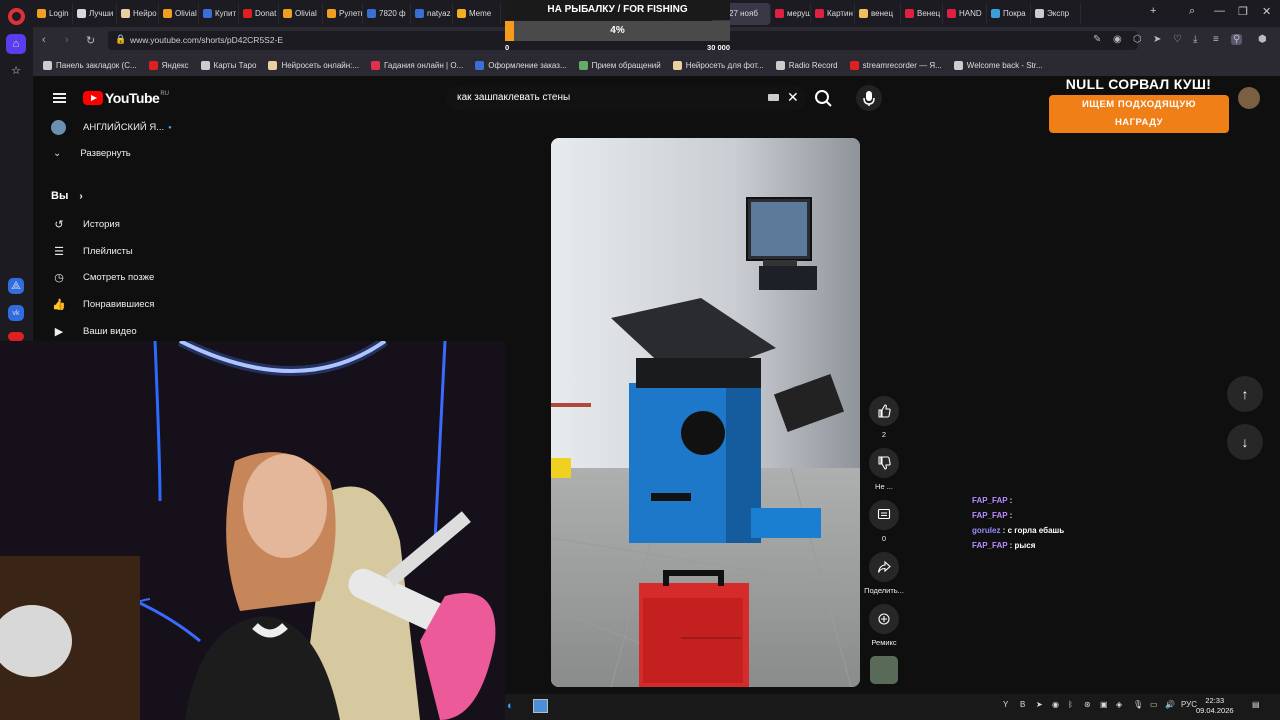  What do you see at coordinates (833, 13) in the screenshot?
I see `browser-tab: Картин` at bounding box center [833, 13].